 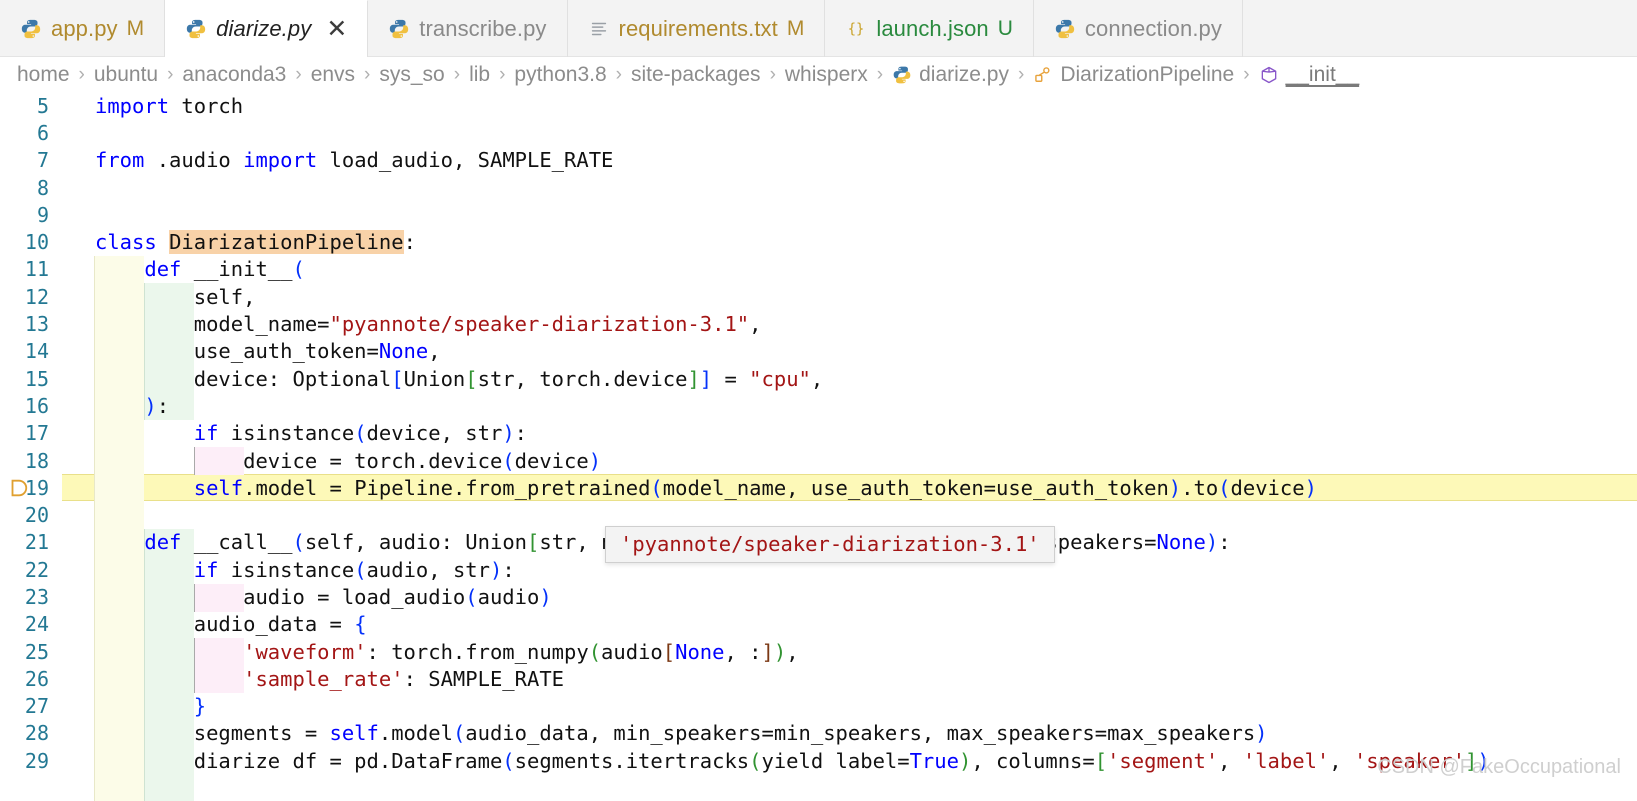 I want to click on tab-launch-json: {} launch.json U, so click(x=929, y=28).